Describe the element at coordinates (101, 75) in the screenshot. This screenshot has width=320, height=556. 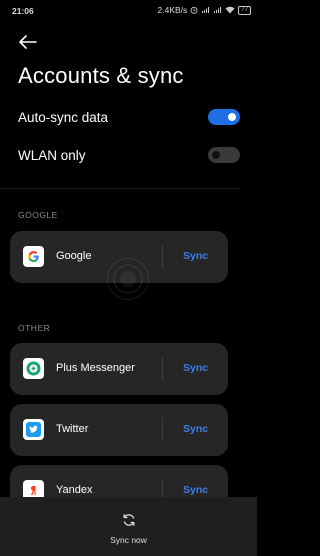
I see `page-title: Accounts & sync` at that location.